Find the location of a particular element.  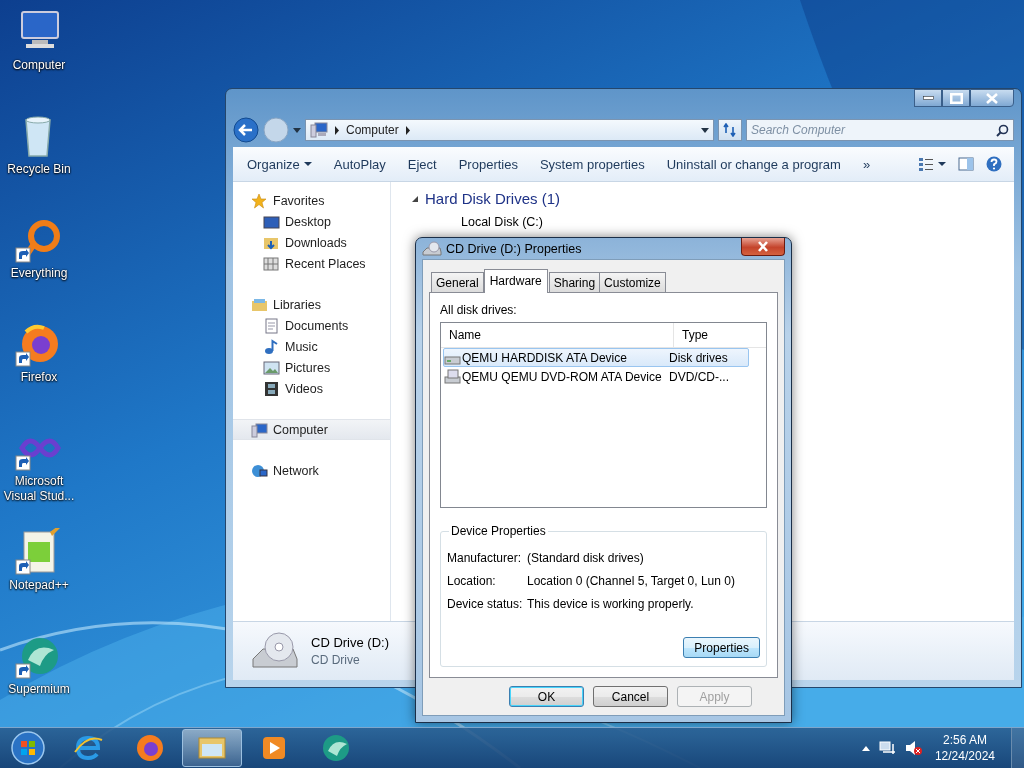

search-field: Search Computer is located at coordinates (880, 130).